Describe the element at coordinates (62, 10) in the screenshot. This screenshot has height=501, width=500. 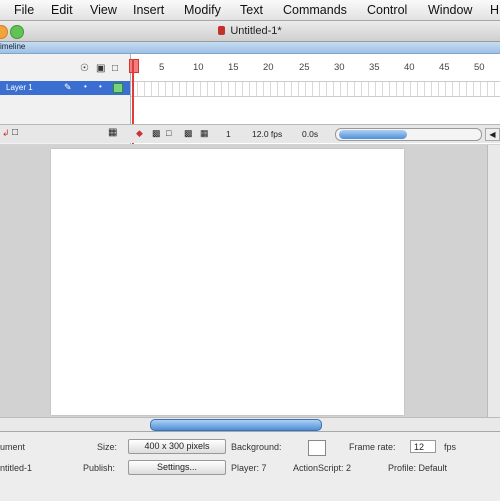
I see `menu-edit: Edit` at that location.